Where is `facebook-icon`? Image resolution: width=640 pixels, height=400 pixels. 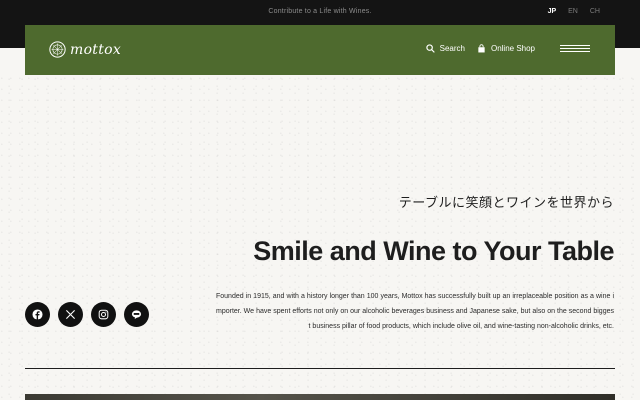
facebook-icon is located at coordinates (37, 314).